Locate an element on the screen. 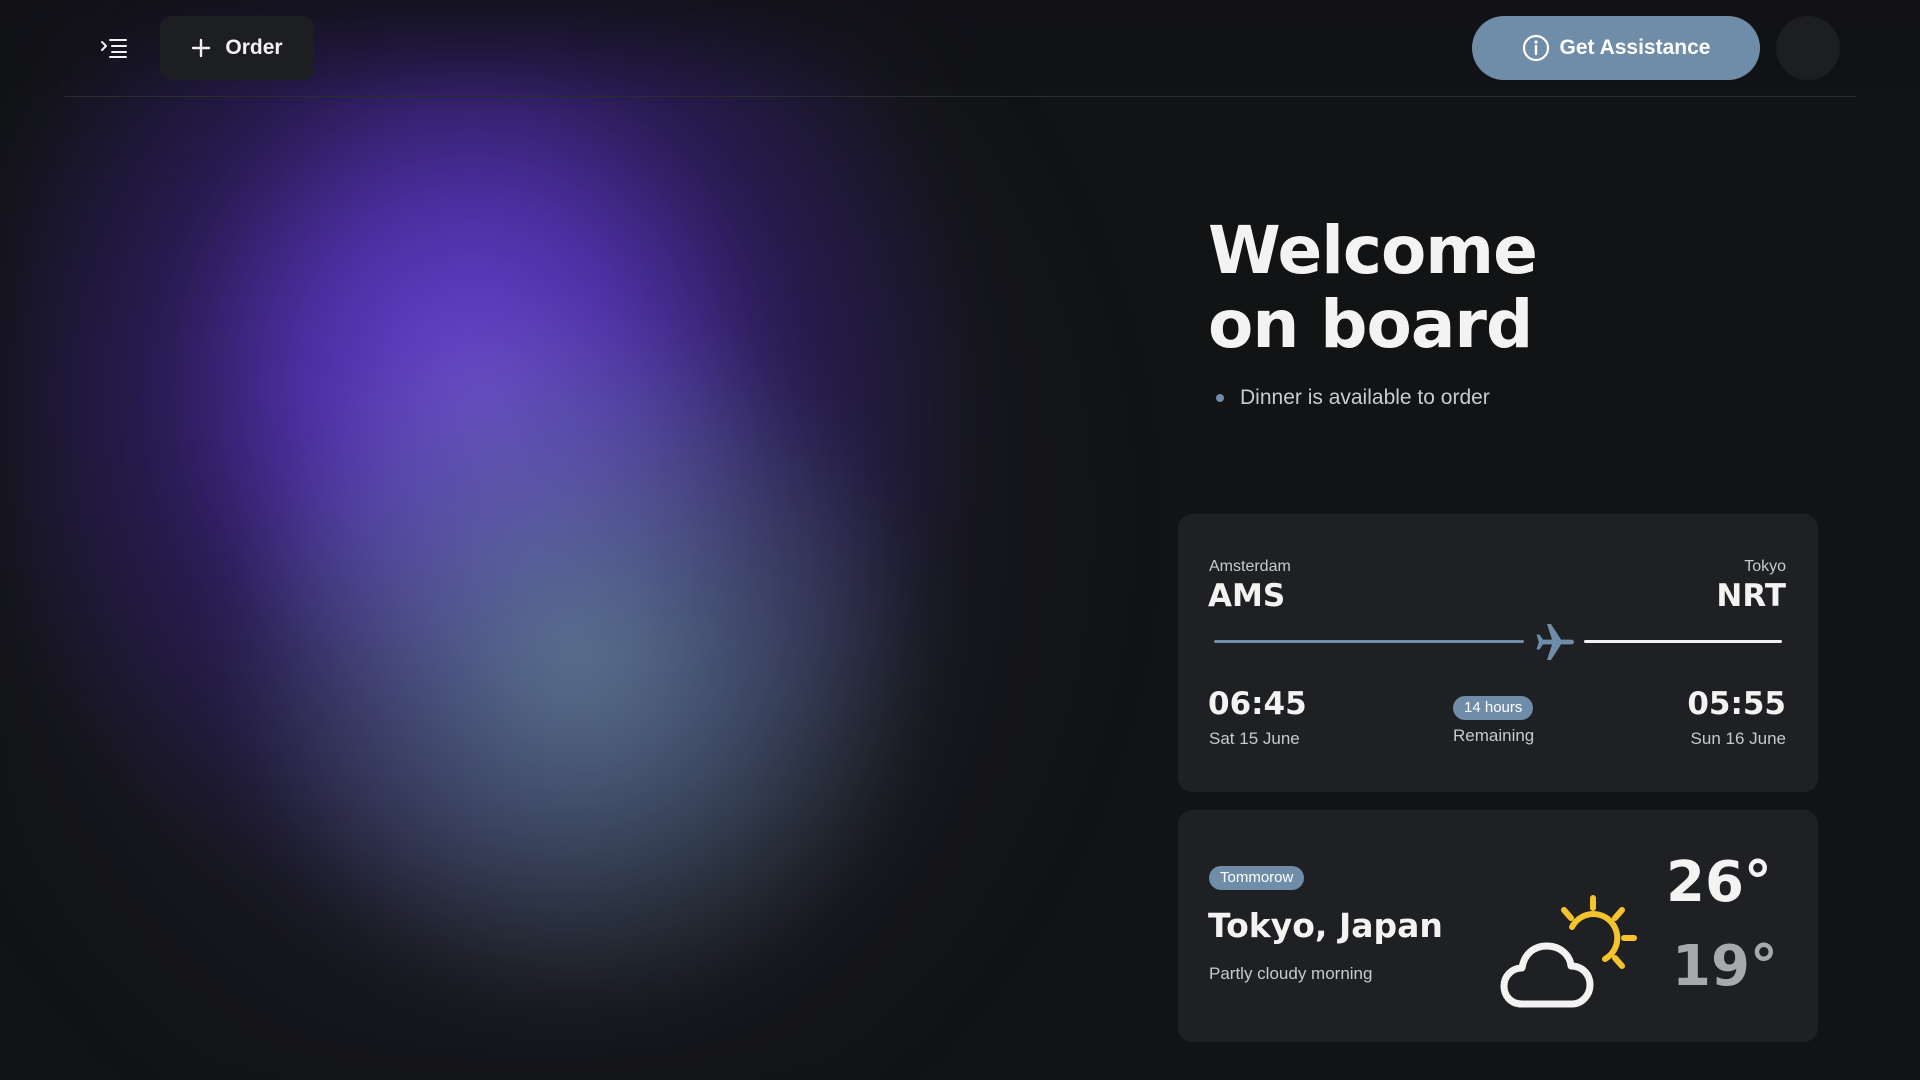  notice-text: Dinner is available to order is located at coordinates (1365, 397).